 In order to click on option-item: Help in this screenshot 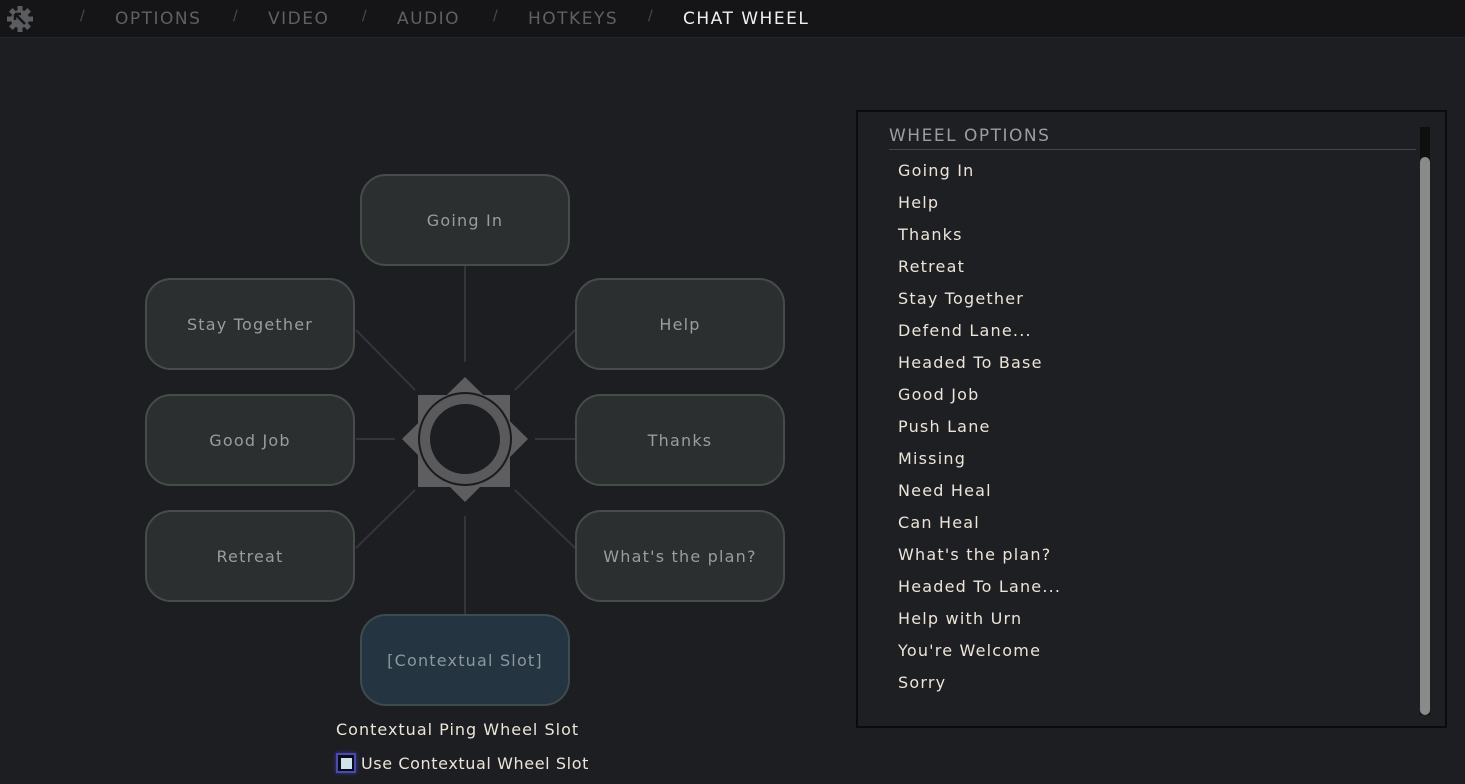, I will do `click(979, 204)`.